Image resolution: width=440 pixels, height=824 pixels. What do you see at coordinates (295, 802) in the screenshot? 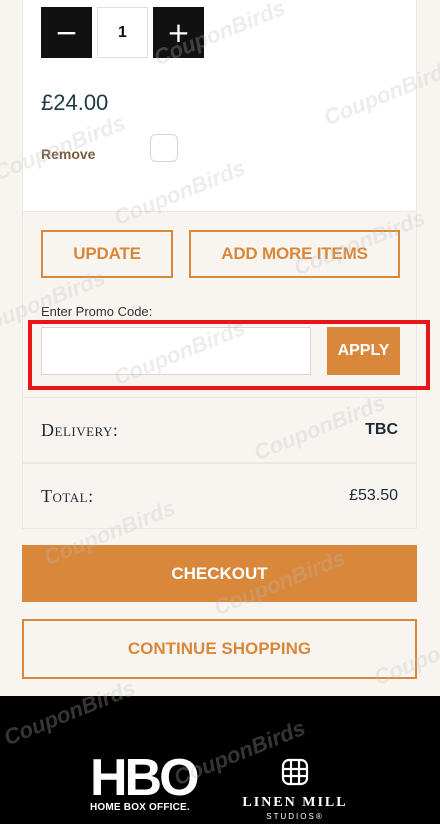
I see `linen-mill-wordmark: LINEN MILL` at bounding box center [295, 802].